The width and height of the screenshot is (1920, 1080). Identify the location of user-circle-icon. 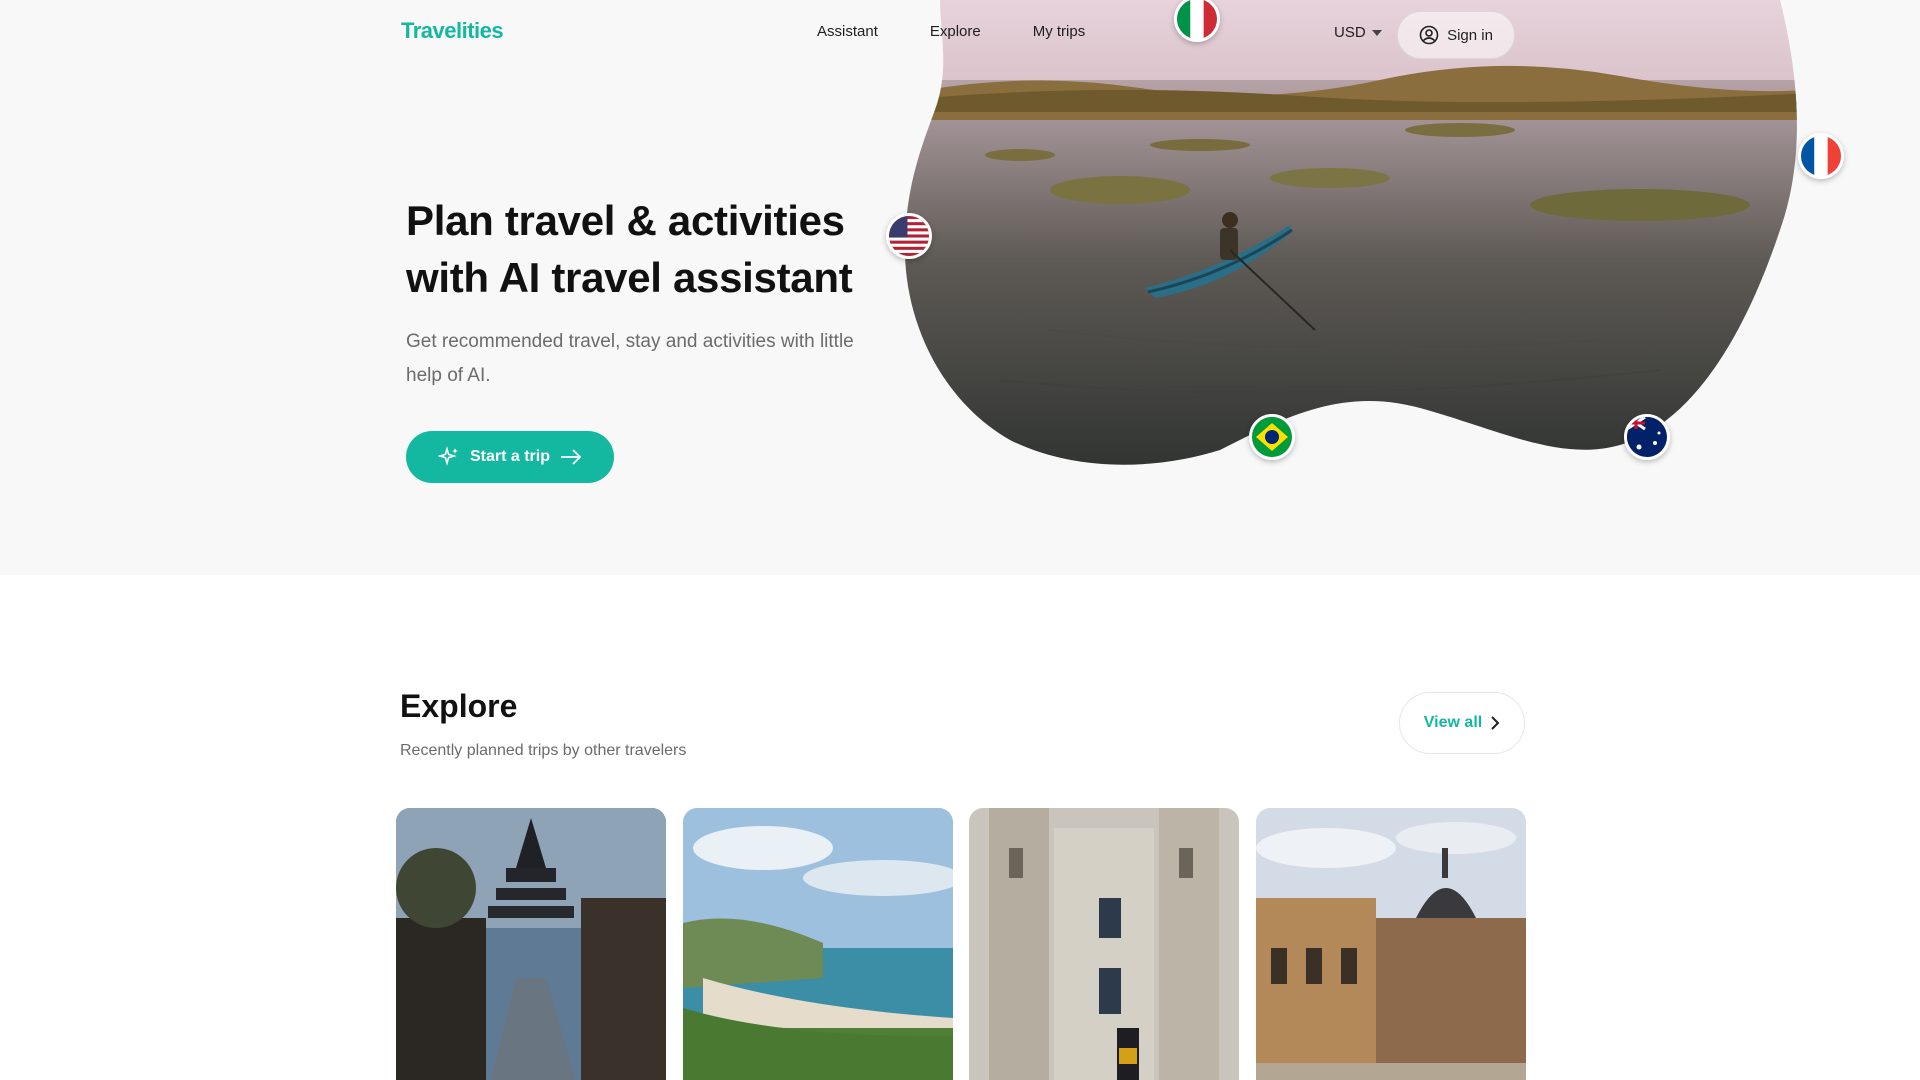
(1429, 35).